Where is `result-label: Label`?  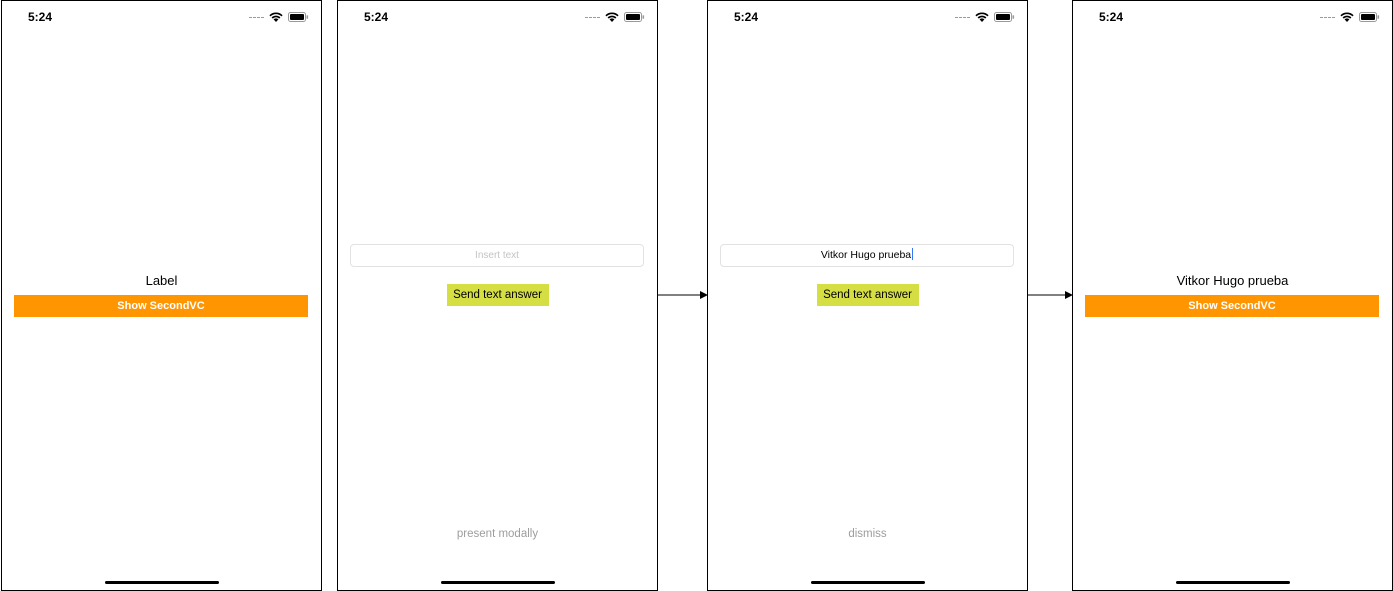 result-label: Label is located at coordinates (161, 280).